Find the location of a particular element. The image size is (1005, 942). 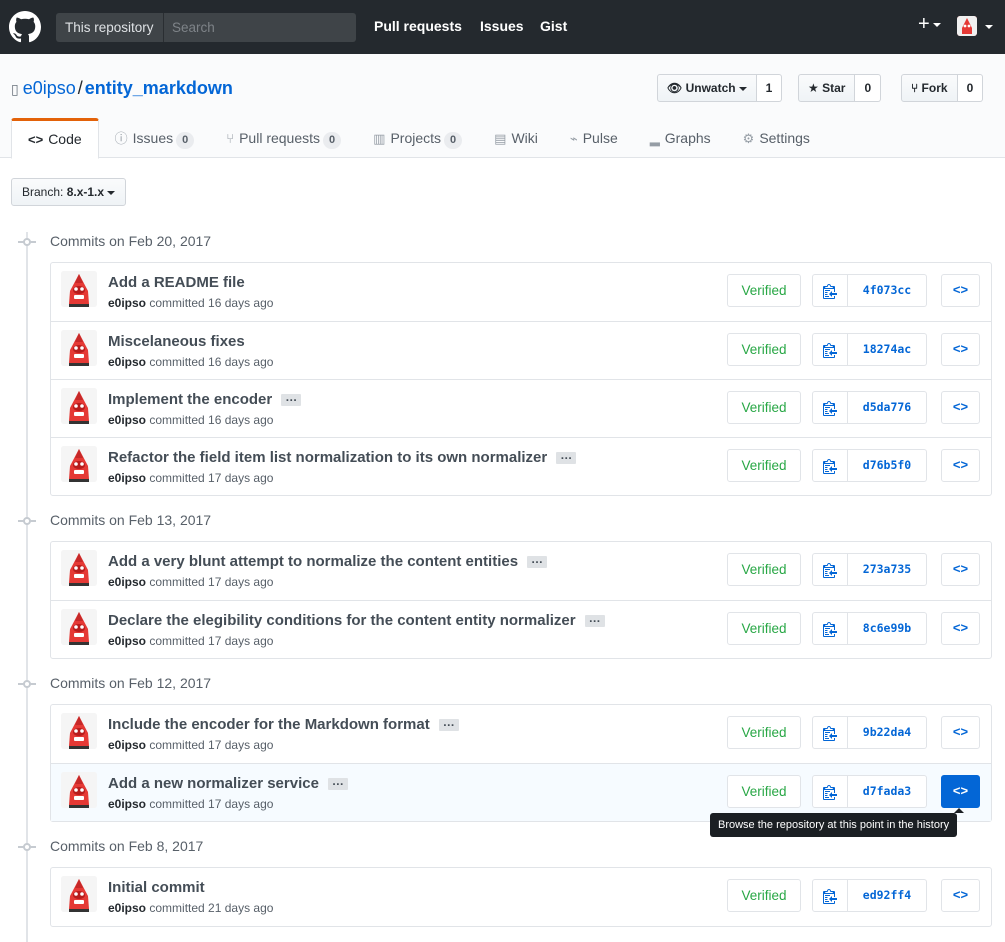

tab-graphs: ▂ Graphs is located at coordinates (680, 138).